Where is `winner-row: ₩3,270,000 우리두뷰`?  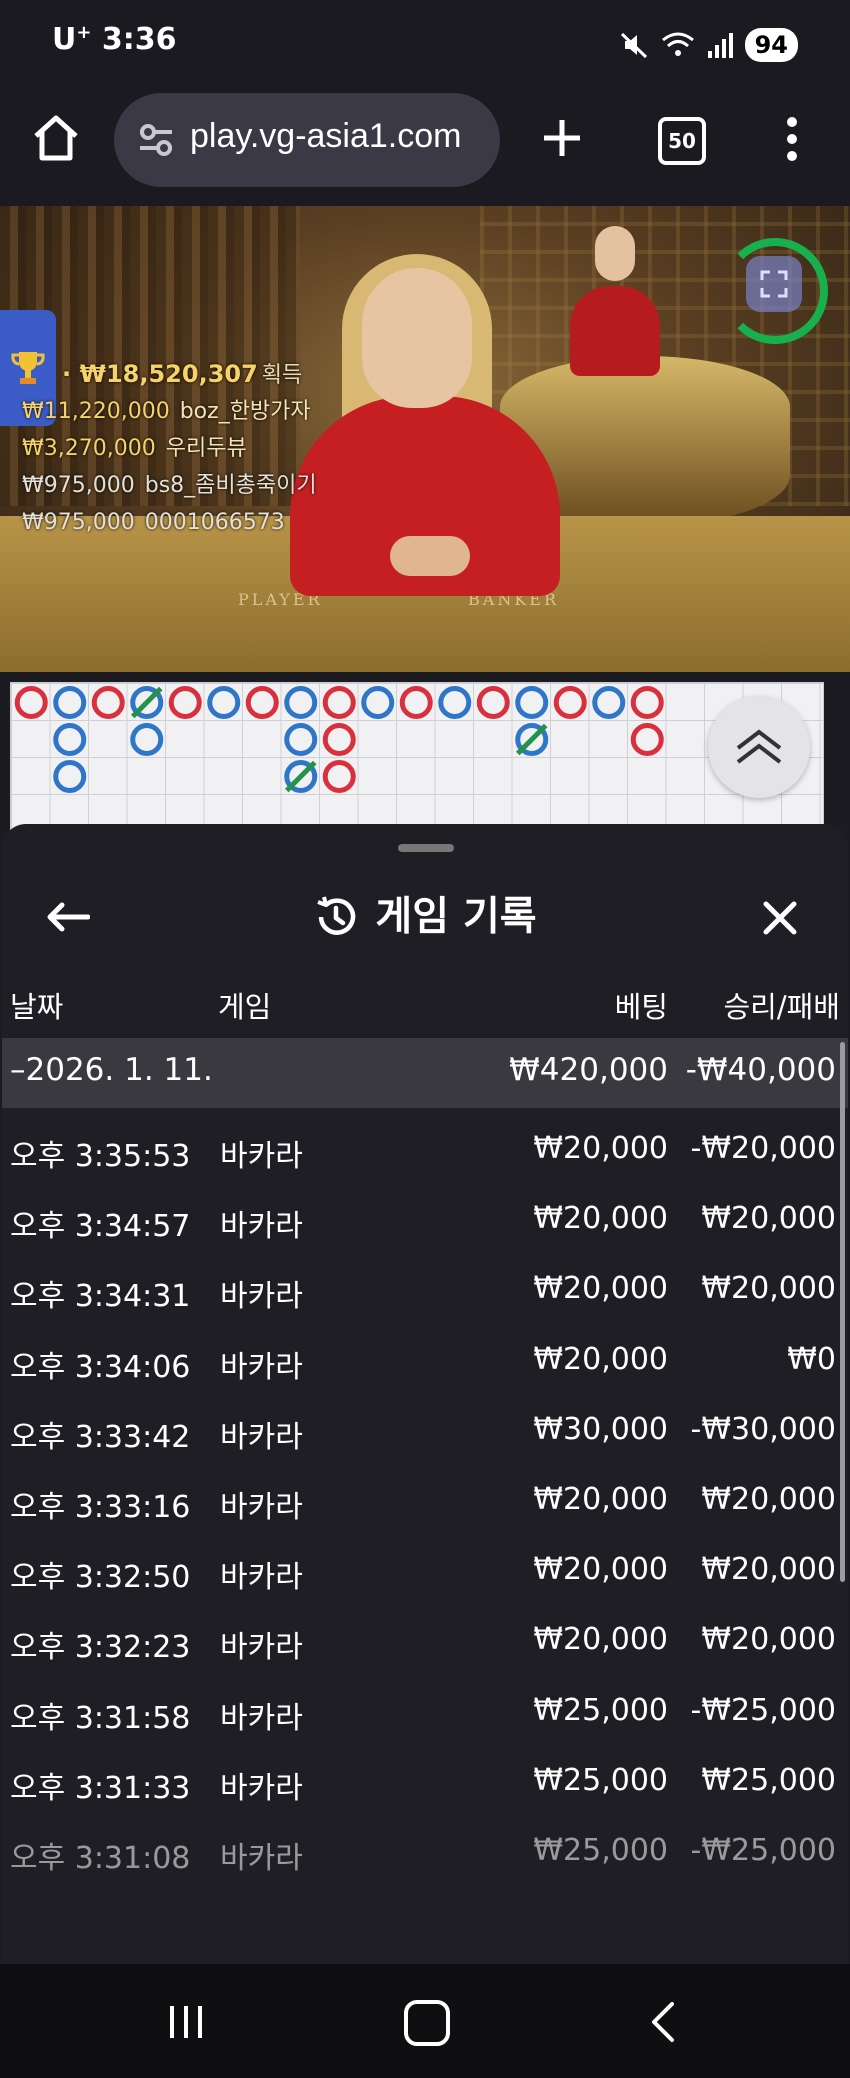 winner-row: ₩3,270,000 우리두뷰 is located at coordinates (169, 448).